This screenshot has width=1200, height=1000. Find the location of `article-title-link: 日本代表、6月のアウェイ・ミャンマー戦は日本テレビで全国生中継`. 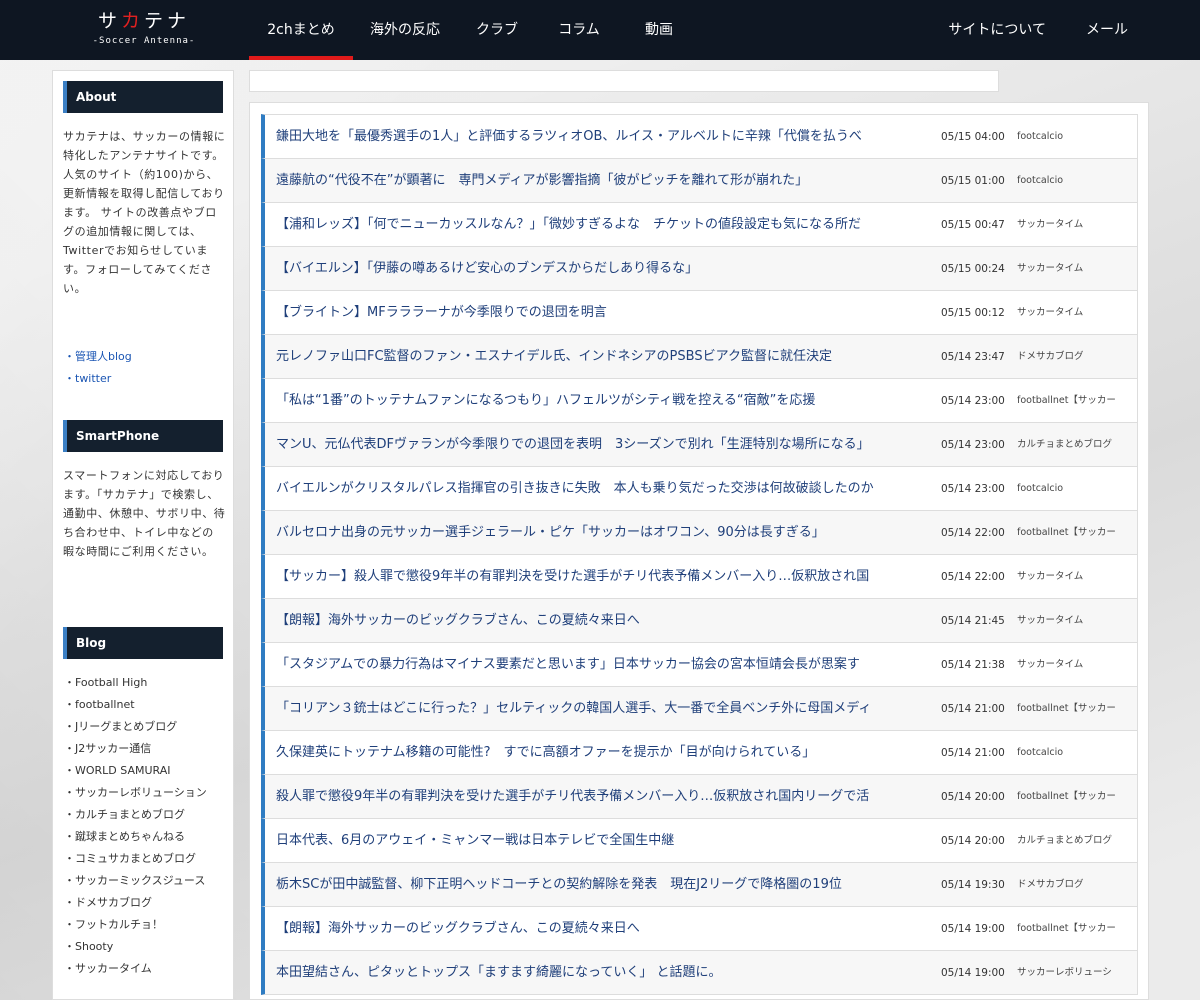

article-title-link: 日本代表、6月のアウェイ・ミャンマー戦は日本テレビで全国生中継 is located at coordinates (601, 841).